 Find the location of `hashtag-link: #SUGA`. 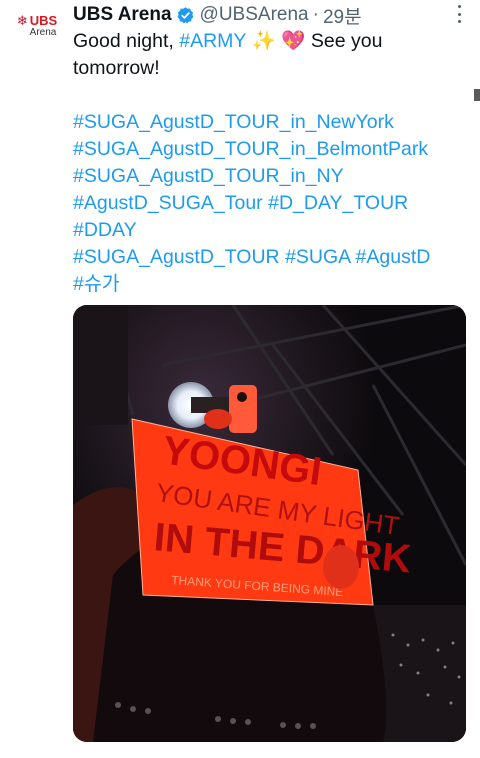

hashtag-link: #SUGA is located at coordinates (317, 257).